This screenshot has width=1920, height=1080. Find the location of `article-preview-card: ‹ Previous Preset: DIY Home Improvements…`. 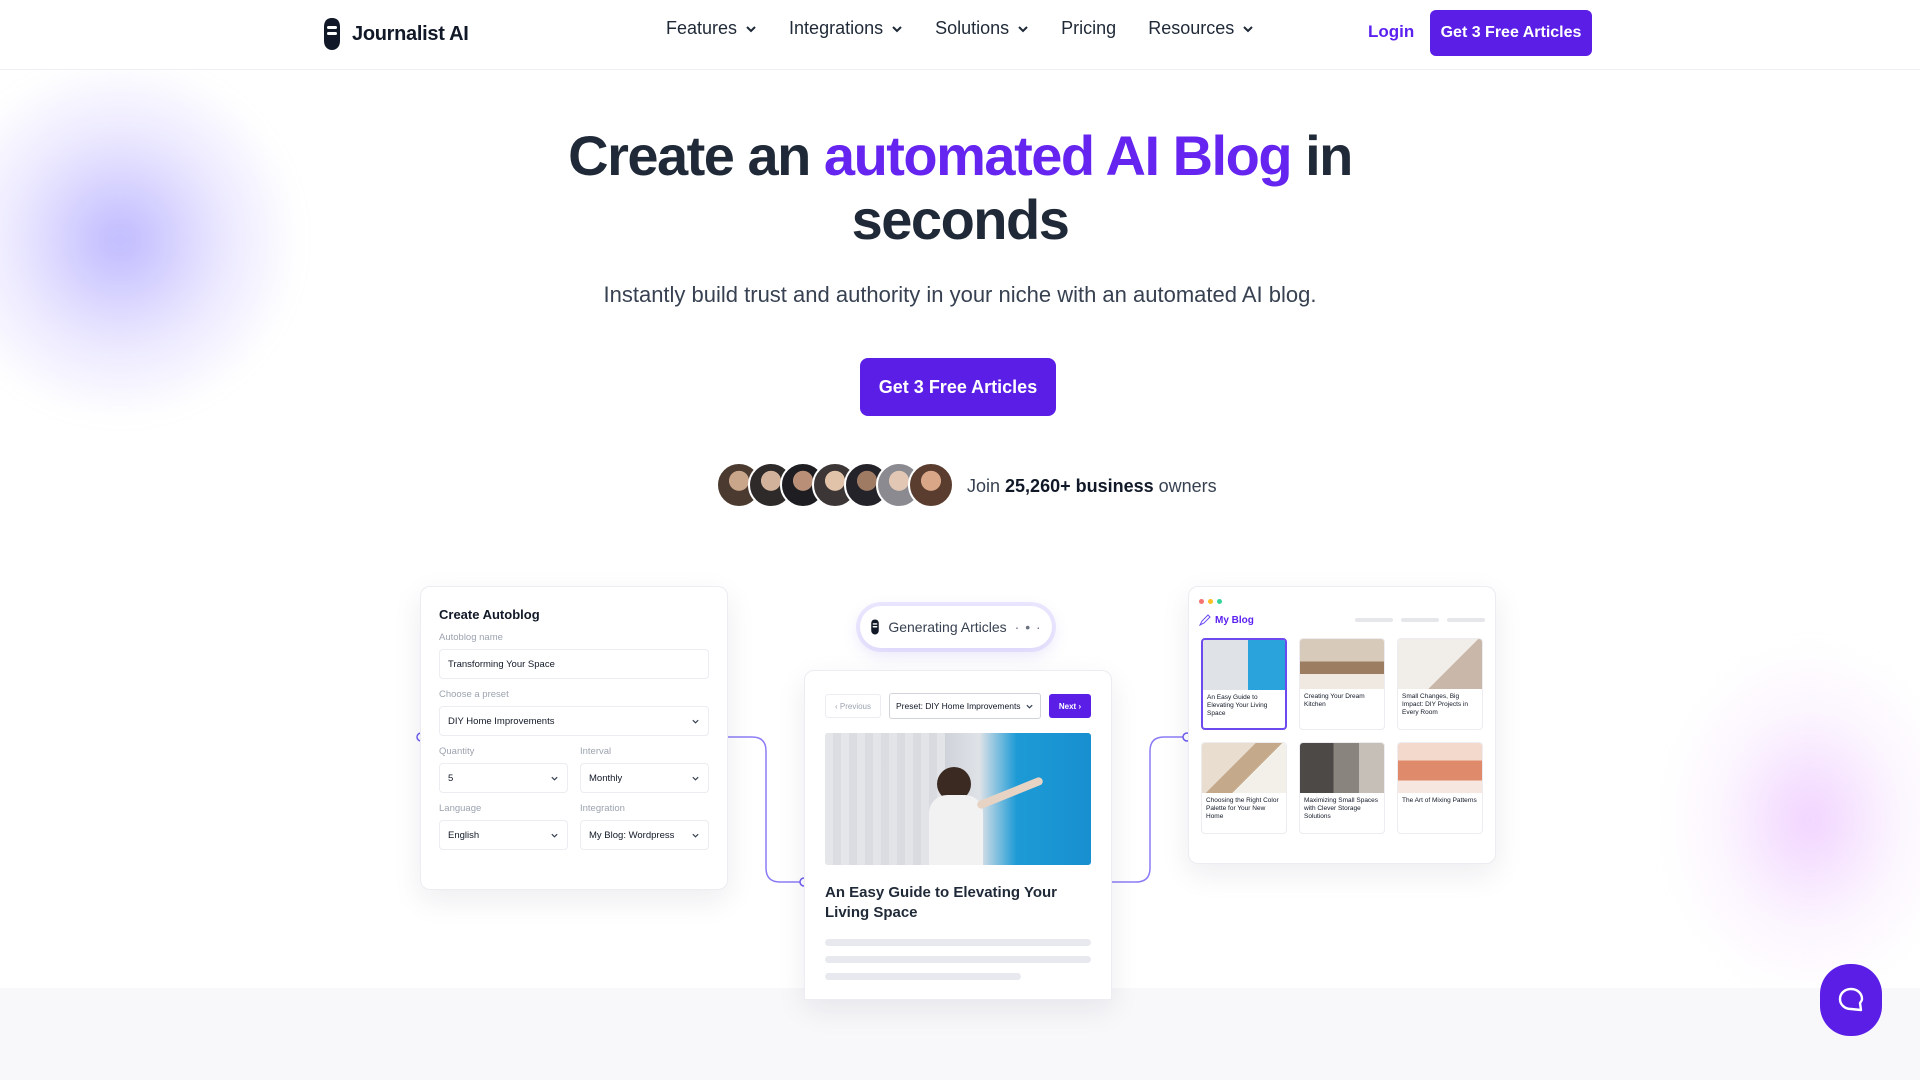

article-preview-card: ‹ Previous Preset: DIY Home Improvements… is located at coordinates (958, 835).